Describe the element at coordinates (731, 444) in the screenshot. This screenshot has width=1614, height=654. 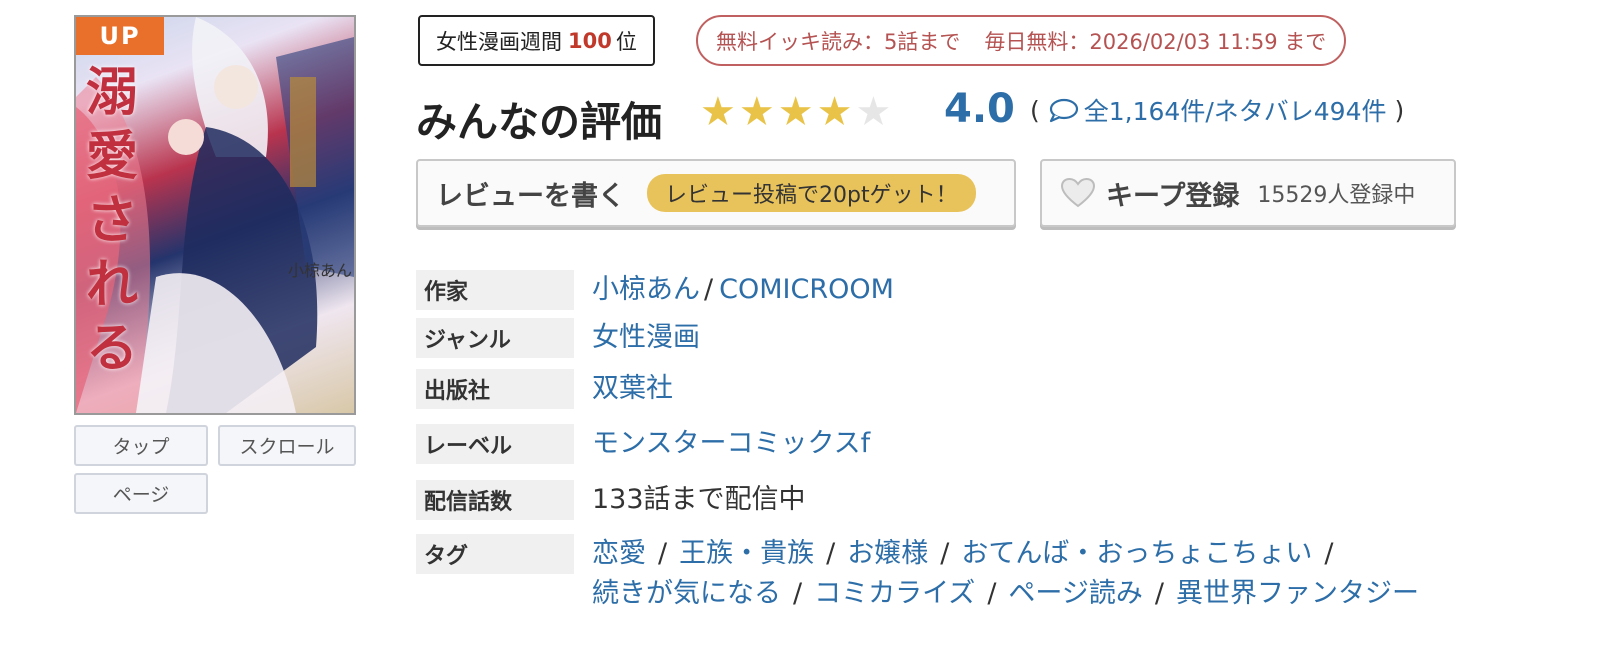
I see `imprint-link: モンスターコミックスf` at that location.